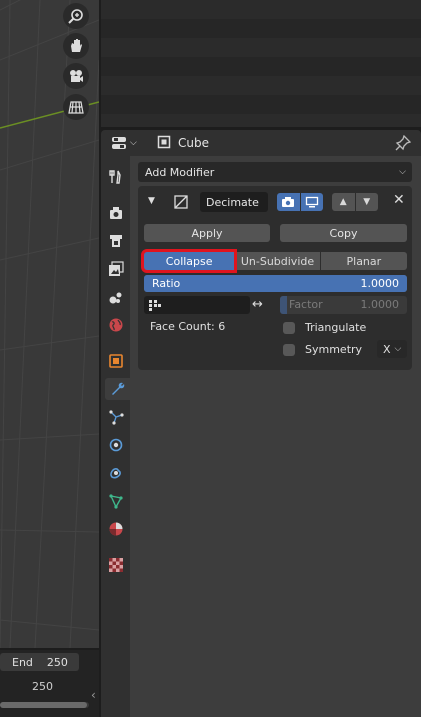 Image resolution: width=421 pixels, height=717 pixels. I want to click on timeline-scrollbar, so click(44, 705).